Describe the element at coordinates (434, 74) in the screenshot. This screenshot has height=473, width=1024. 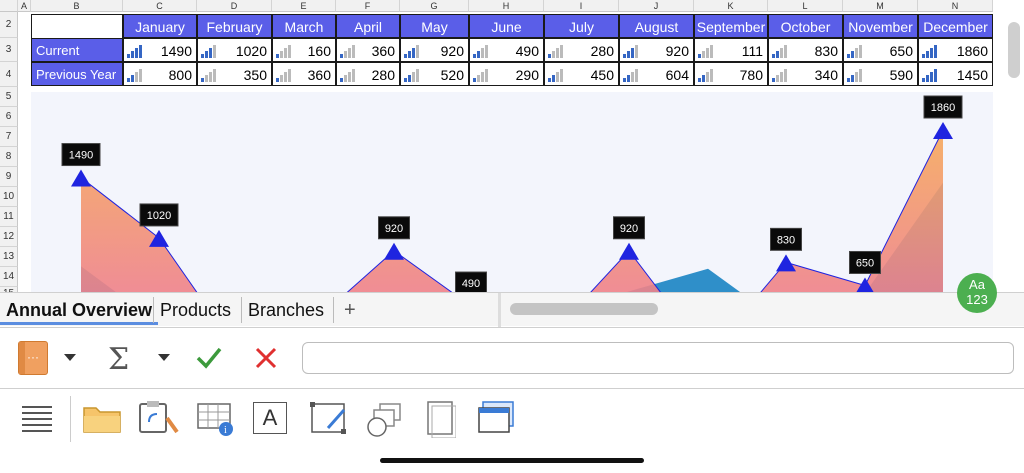
I see `table-cell: 520` at that location.